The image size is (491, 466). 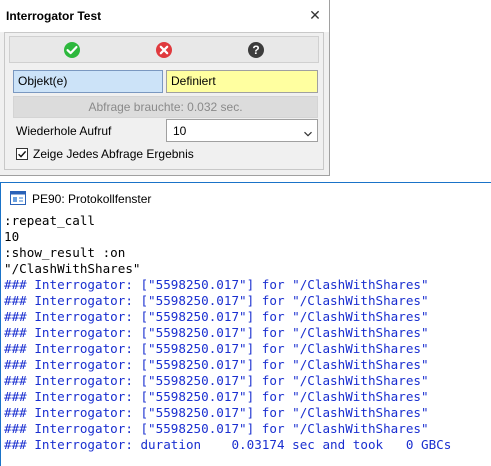 What do you see at coordinates (49, 220) in the screenshot?
I see `log-line: :repeat_call` at bounding box center [49, 220].